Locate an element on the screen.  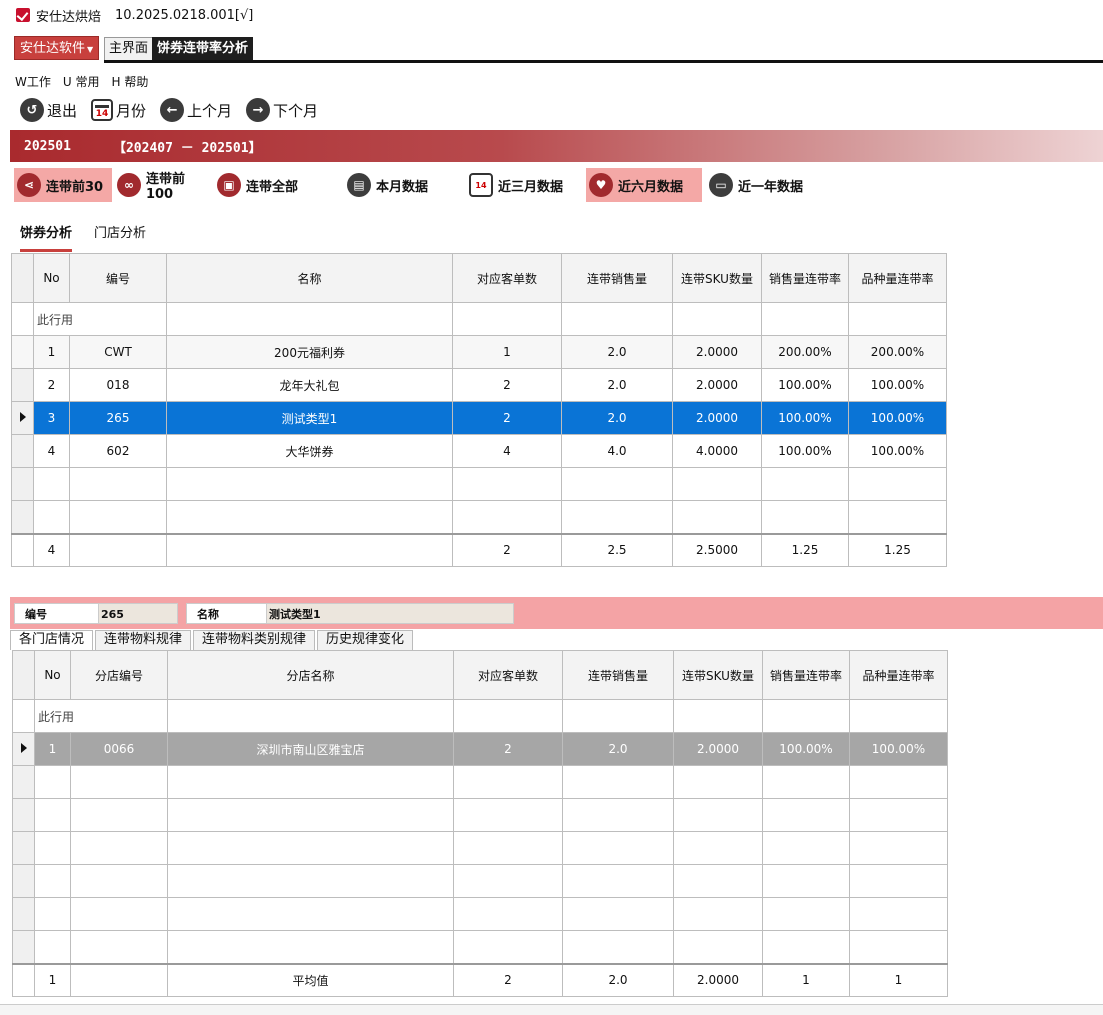
cell-code: 265 is located at coordinates (118, 418).